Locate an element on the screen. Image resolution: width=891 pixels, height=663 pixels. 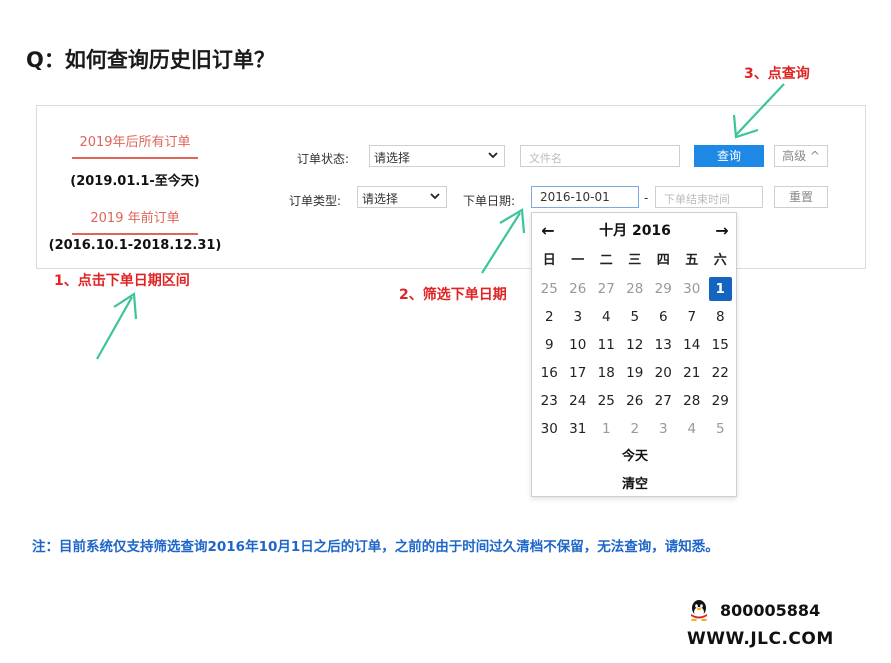
range-after-2019-dates: (2019.01.1-至今天) is located at coordinates (135, 181).